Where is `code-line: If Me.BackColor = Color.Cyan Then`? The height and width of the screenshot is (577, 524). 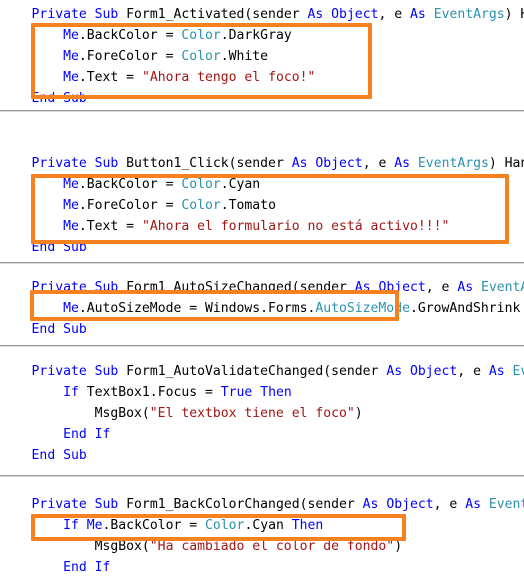 code-line: If Me.BackColor = Color.Cyan Then is located at coordinates (262, 525).